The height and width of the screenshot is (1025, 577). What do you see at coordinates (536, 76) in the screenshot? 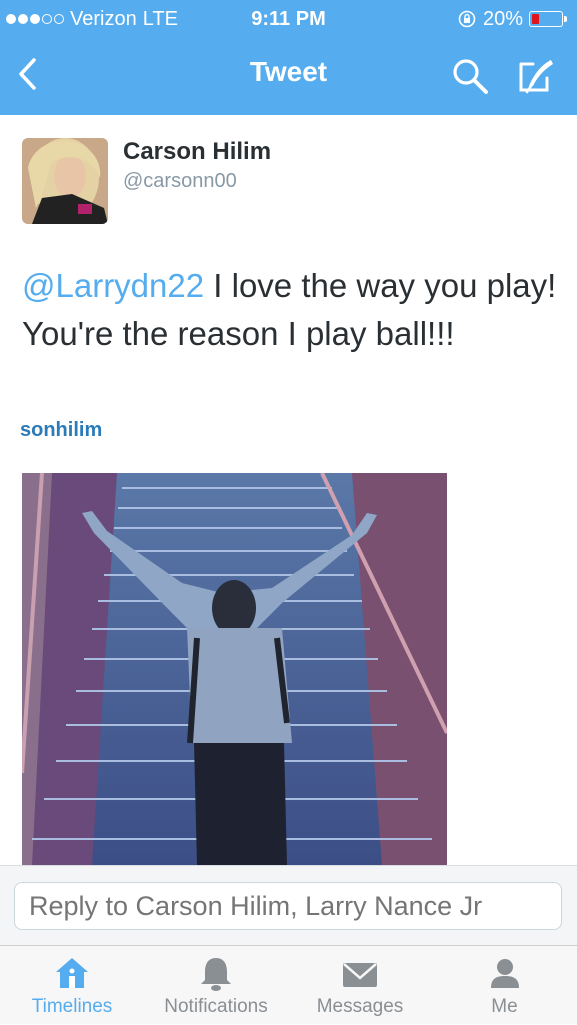
I see `compose-icon` at bounding box center [536, 76].